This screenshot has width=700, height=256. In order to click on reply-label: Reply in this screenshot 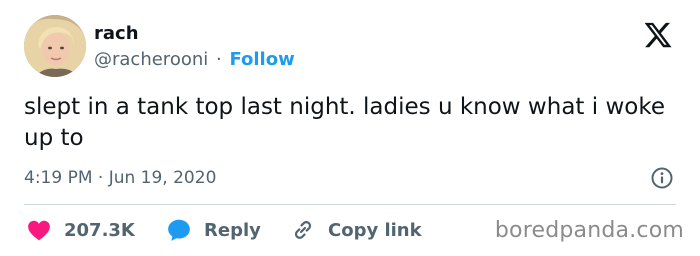, I will do `click(232, 230)`.